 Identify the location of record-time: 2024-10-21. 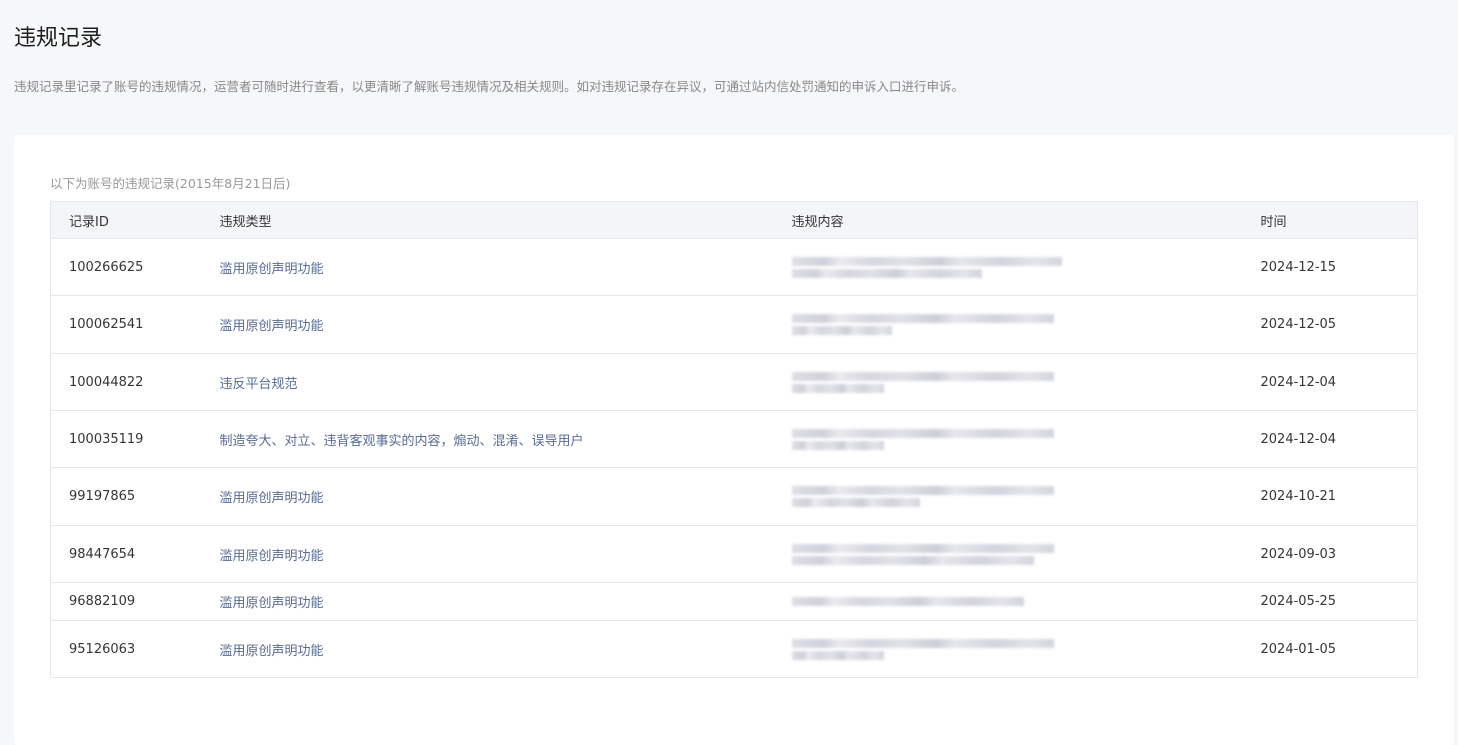
(1330, 496).